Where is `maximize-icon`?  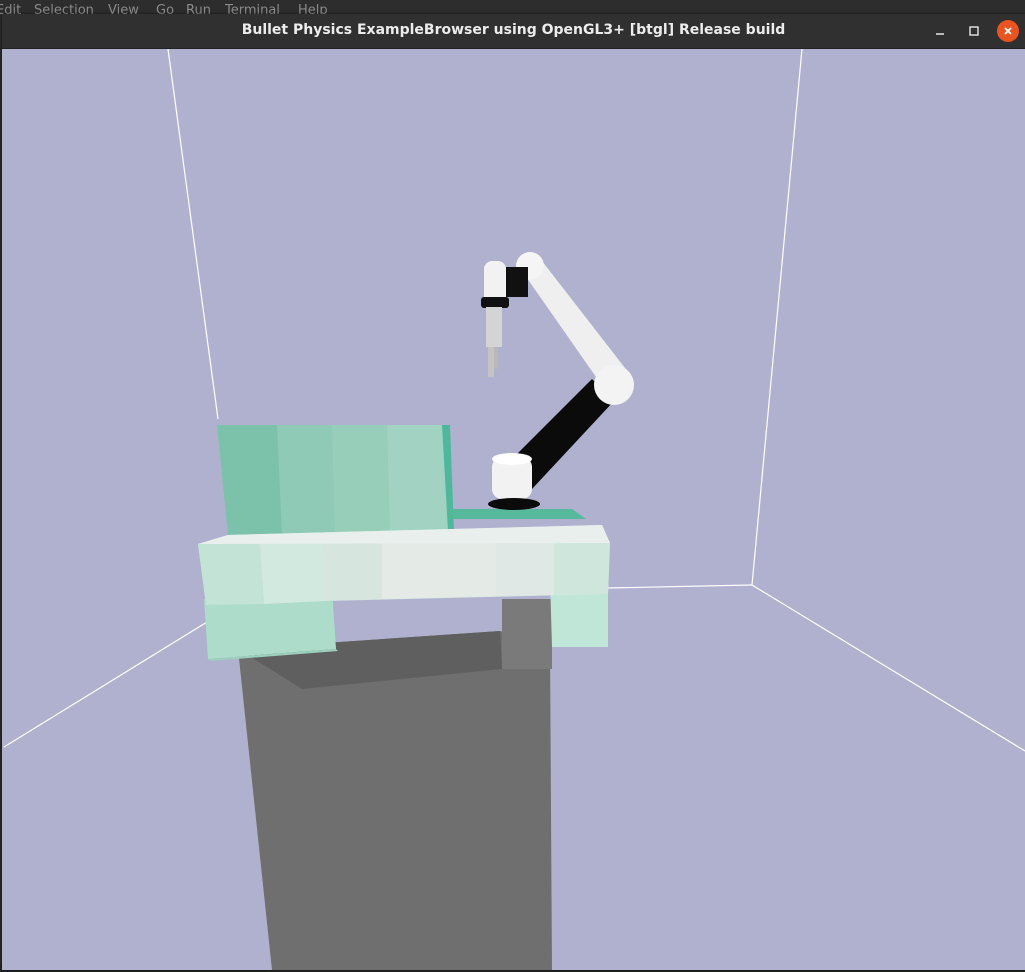 maximize-icon is located at coordinates (974, 31).